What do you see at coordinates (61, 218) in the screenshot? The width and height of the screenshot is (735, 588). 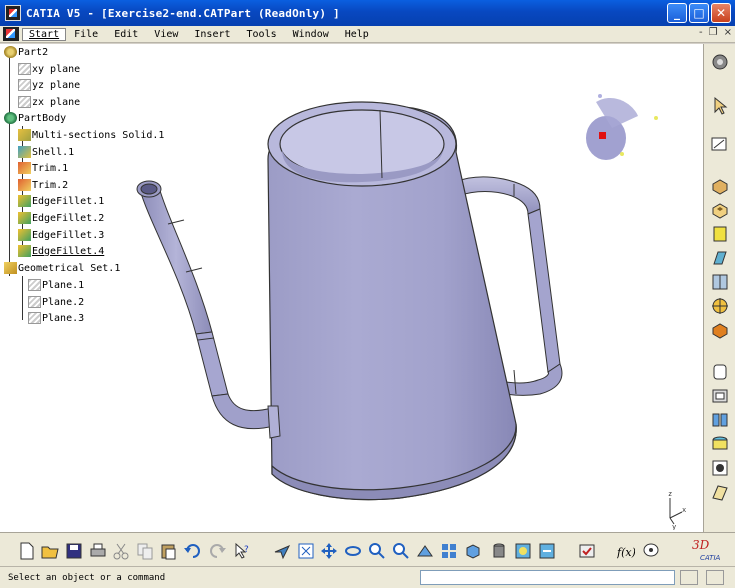 I see `tree-edgefillet-2: EdgeFillet.2` at bounding box center [61, 218].